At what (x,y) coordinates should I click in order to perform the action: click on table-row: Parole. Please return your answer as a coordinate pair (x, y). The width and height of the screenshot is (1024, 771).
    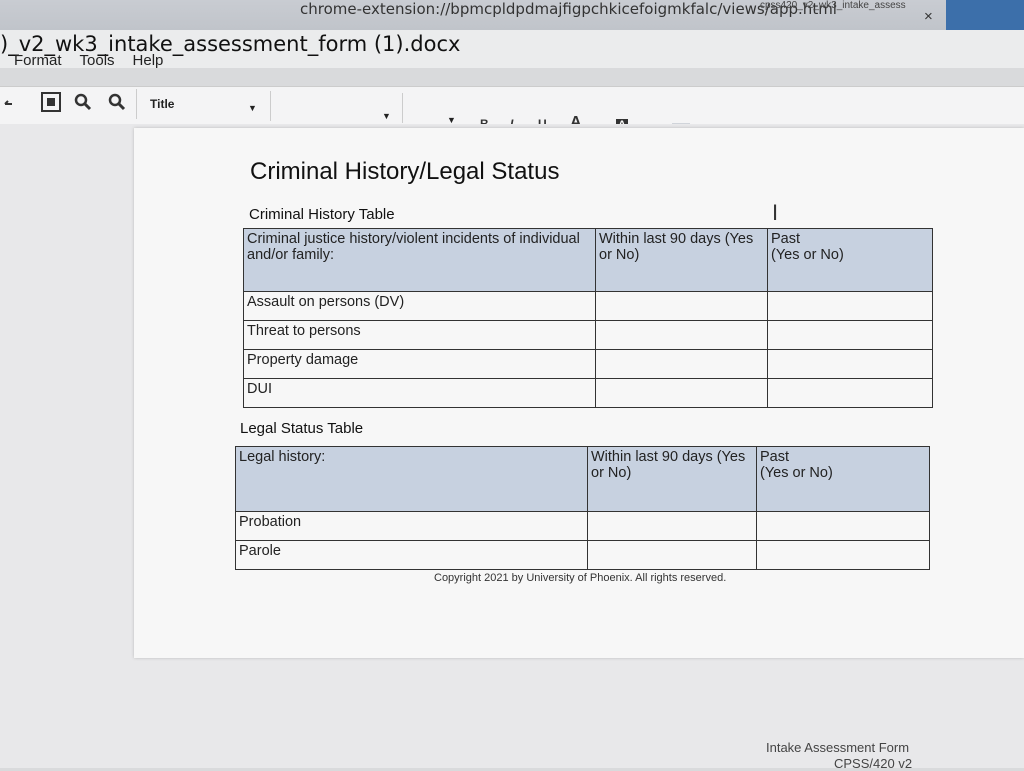
    Looking at the image, I should click on (582, 555).